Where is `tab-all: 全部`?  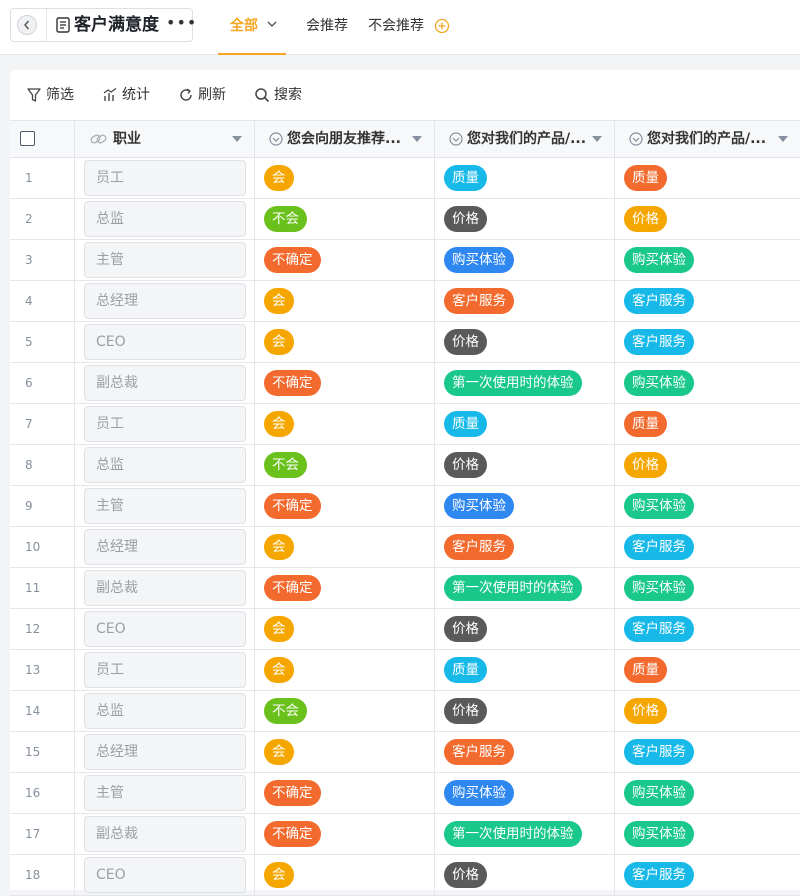 tab-all: 全部 is located at coordinates (252, 27).